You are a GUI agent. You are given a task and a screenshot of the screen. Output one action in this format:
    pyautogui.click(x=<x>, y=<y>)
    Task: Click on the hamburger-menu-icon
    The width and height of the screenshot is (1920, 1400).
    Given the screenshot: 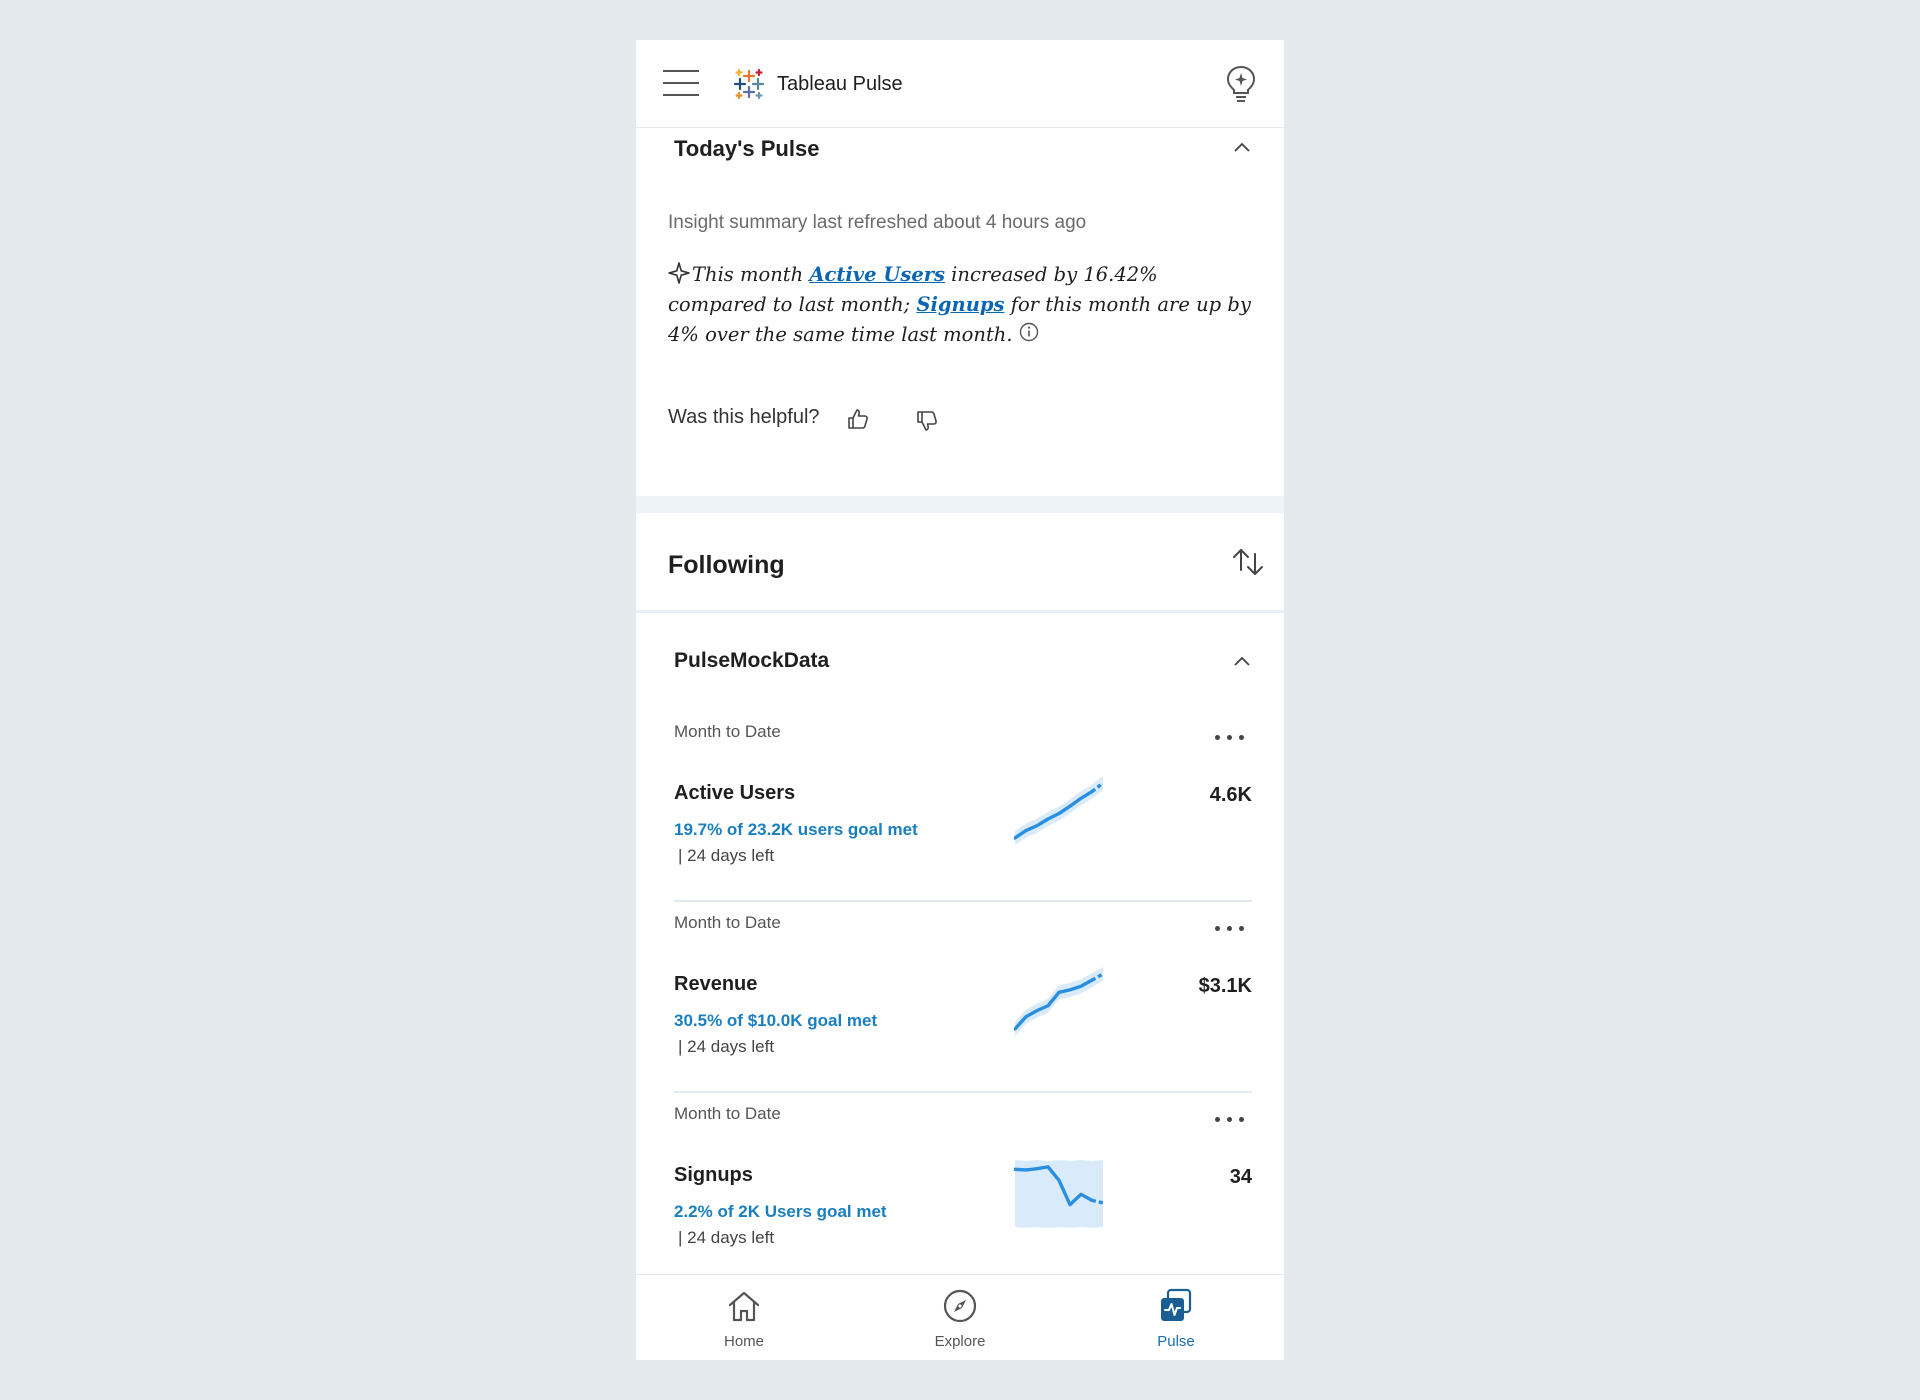 What is the action you would take?
    pyautogui.click(x=681, y=83)
    